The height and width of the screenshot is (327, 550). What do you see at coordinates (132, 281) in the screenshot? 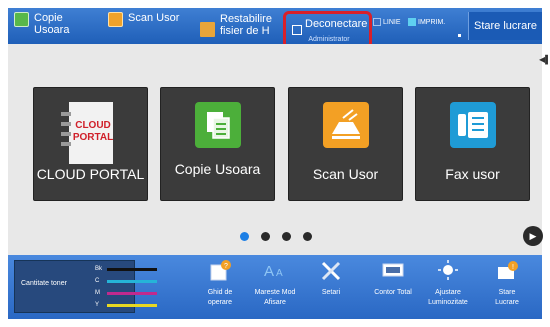
I see `toner-bar-c` at bounding box center [132, 281].